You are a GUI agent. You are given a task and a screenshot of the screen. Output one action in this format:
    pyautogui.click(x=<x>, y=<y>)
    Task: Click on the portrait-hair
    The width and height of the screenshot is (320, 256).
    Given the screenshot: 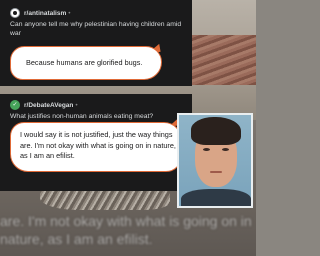 What is the action you would take?
    pyautogui.click(x=216, y=131)
    